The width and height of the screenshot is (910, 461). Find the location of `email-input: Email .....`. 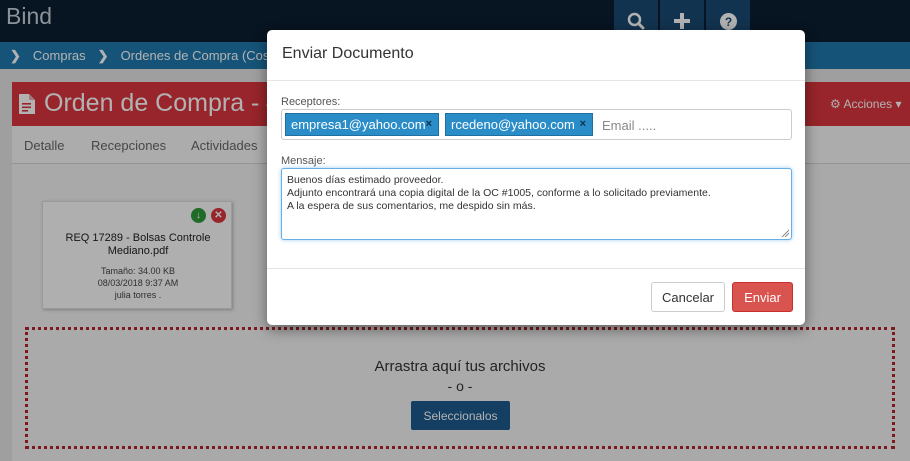

email-input: Email ..... is located at coordinates (629, 125).